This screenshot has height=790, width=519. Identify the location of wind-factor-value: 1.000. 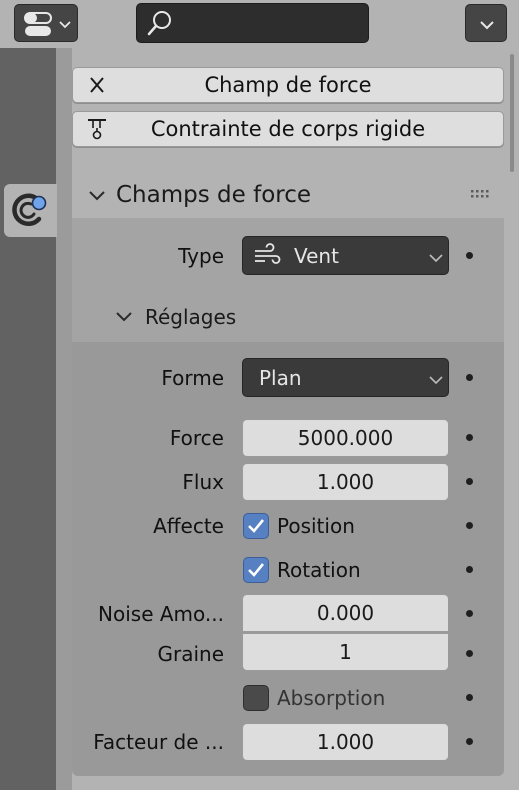
(345, 742).